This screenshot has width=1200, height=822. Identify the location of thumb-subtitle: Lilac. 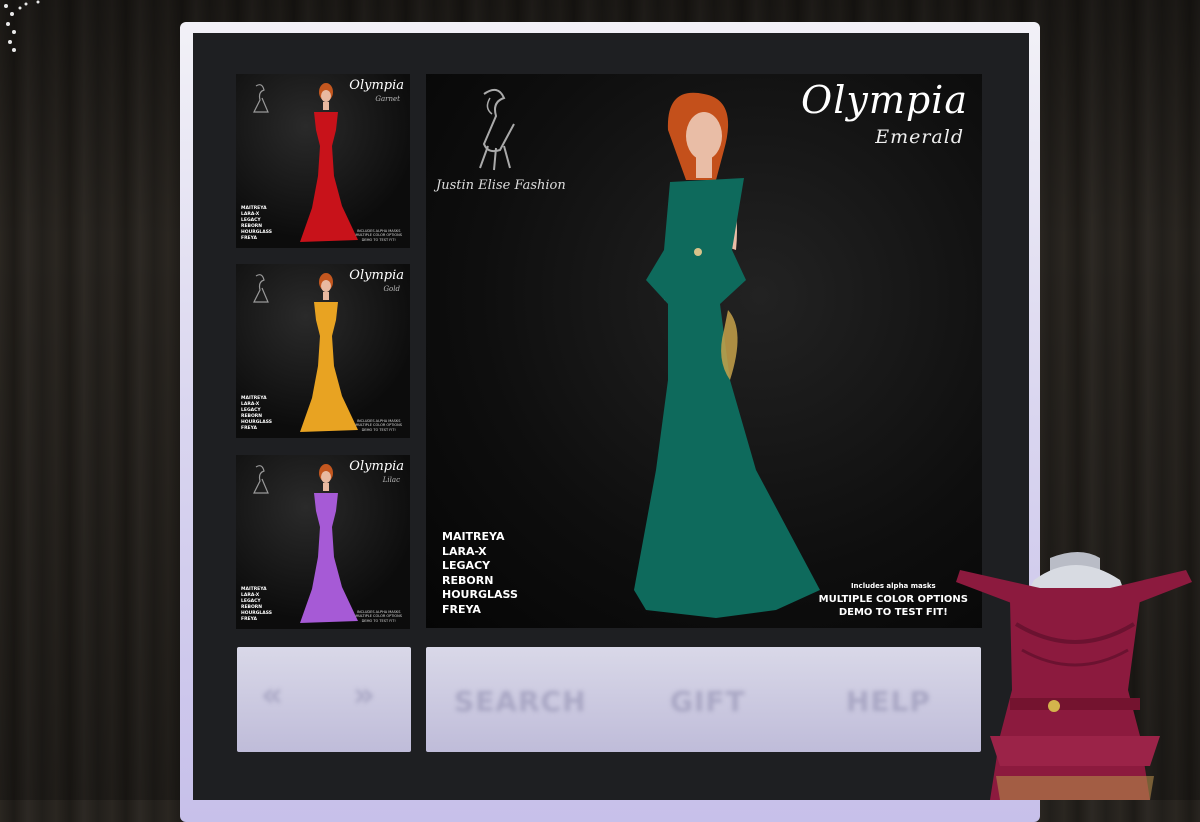
(391, 480).